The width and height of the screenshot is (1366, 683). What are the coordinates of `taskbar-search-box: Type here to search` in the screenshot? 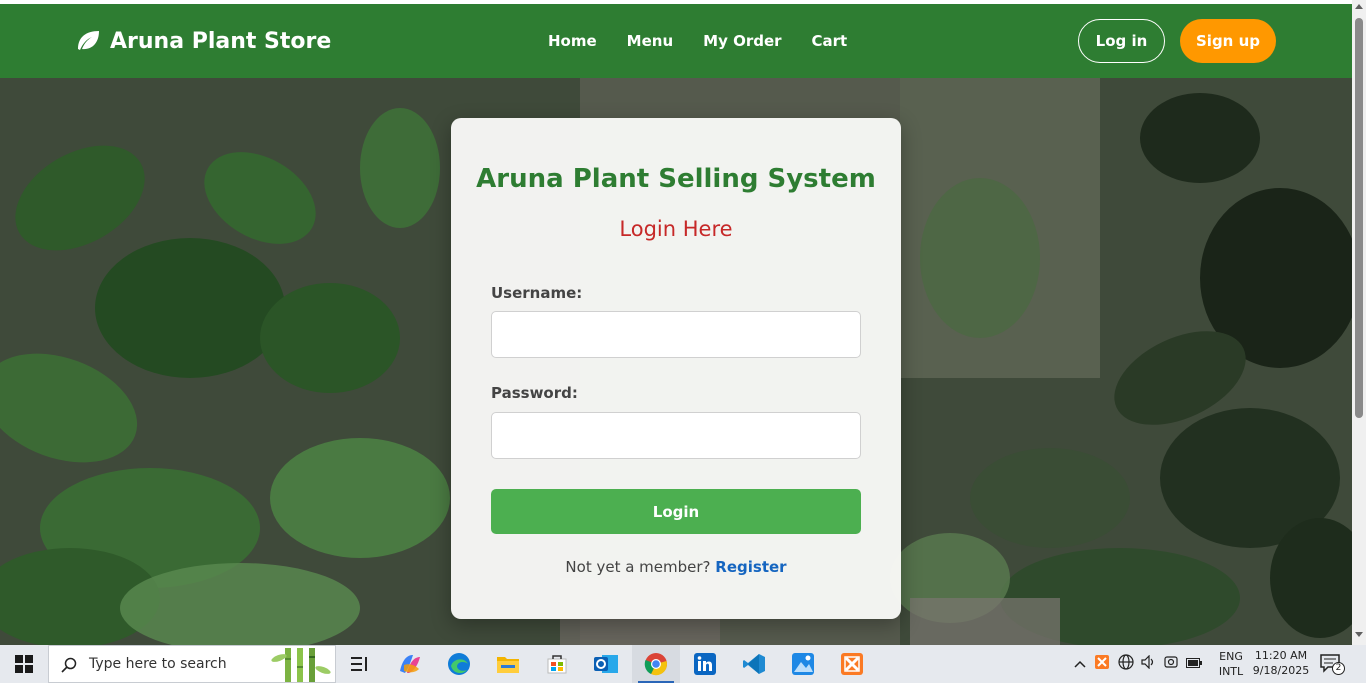 It's located at (192, 664).